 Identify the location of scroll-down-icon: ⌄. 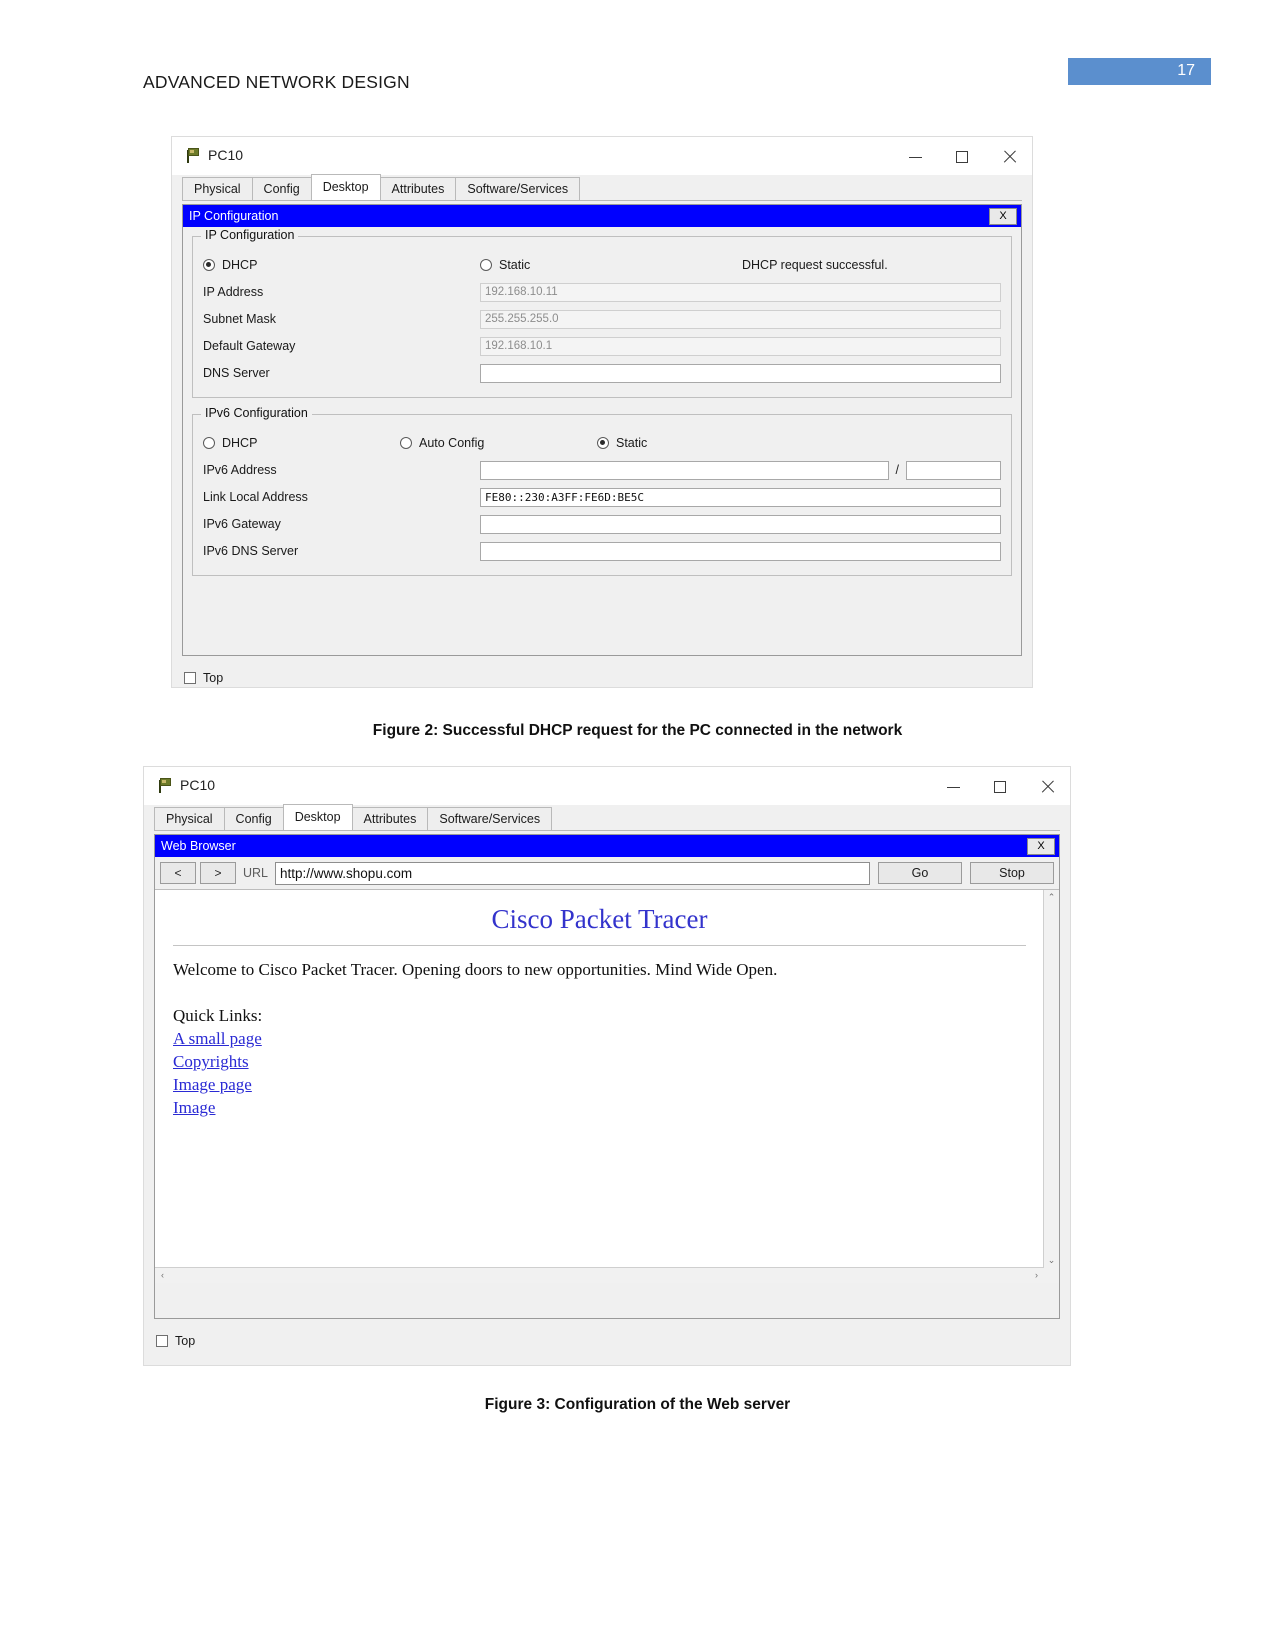
(1051, 1260).